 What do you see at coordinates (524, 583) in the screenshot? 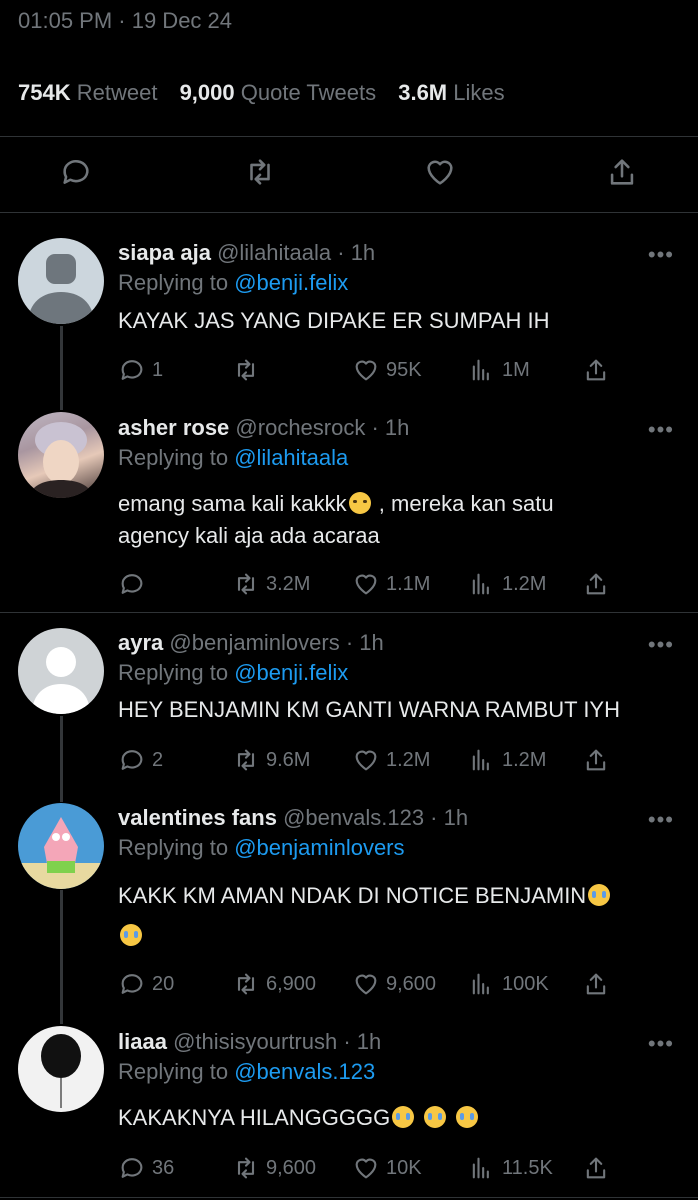
I see `view-count: 1.2M` at bounding box center [524, 583].